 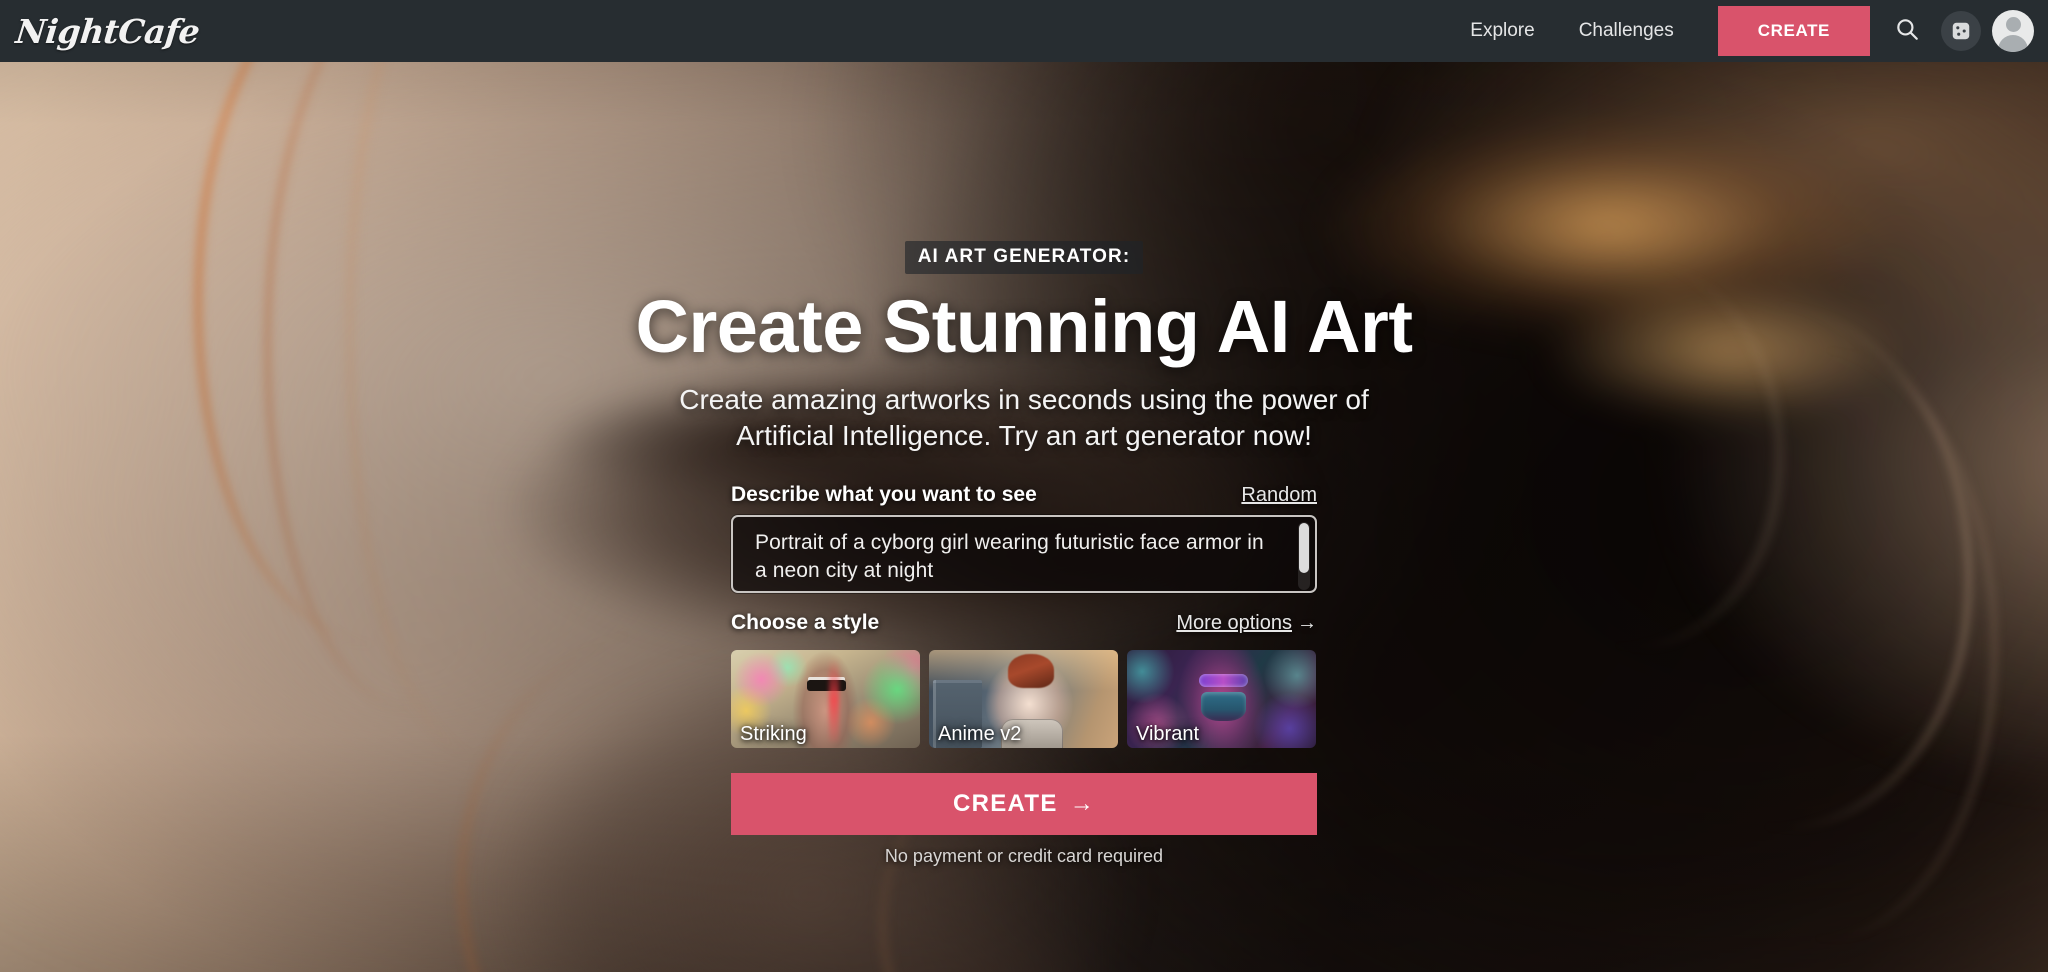 I want to click on style-option-label: Striking, so click(x=773, y=734).